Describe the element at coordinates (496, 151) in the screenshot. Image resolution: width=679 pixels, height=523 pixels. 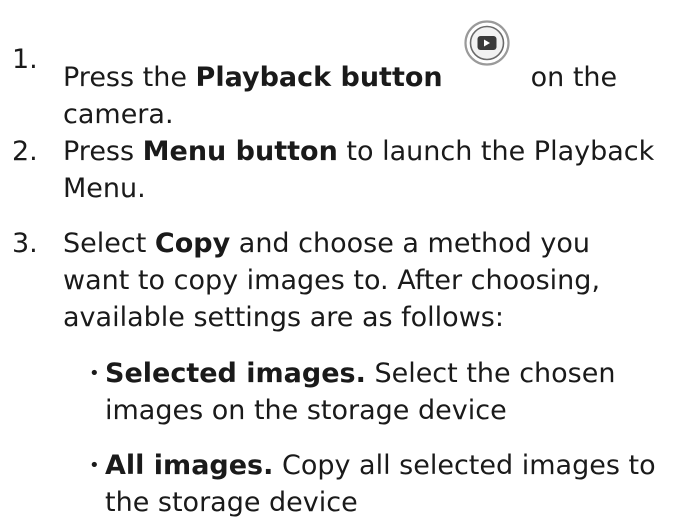
I see `step-text-tail: to launch the Playback` at that location.